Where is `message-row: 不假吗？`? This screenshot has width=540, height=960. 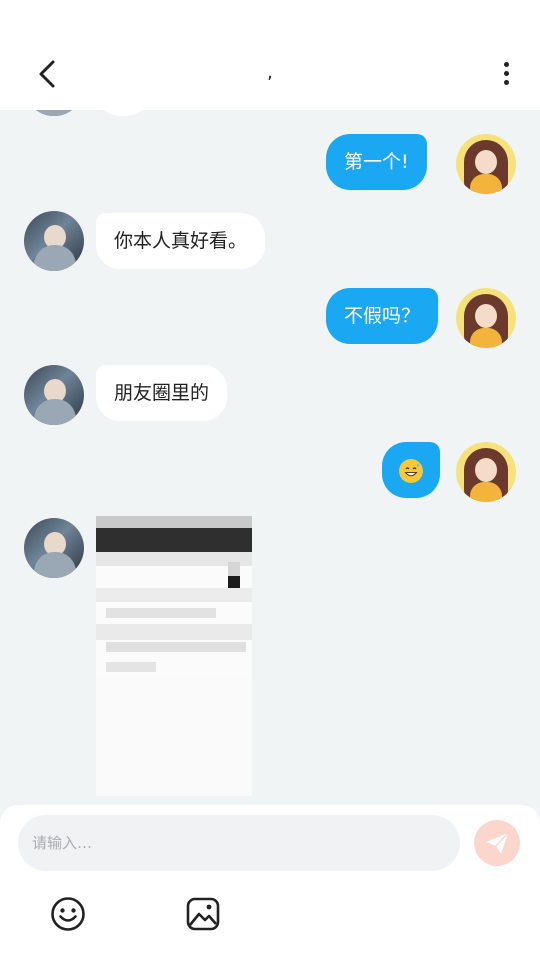
message-row: 不假吗？ is located at coordinates (270, 318).